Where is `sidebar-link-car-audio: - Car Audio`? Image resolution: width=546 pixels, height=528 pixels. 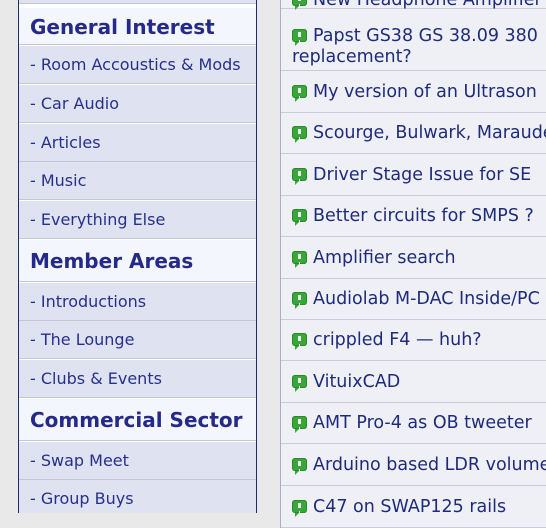 sidebar-link-car-audio: - Car Audio is located at coordinates (137, 104).